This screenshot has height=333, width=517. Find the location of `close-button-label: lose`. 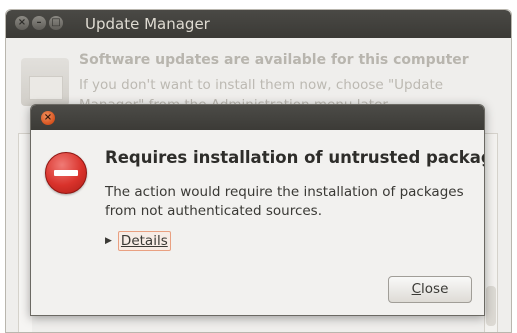

close-button-label: lose is located at coordinates (435, 289).